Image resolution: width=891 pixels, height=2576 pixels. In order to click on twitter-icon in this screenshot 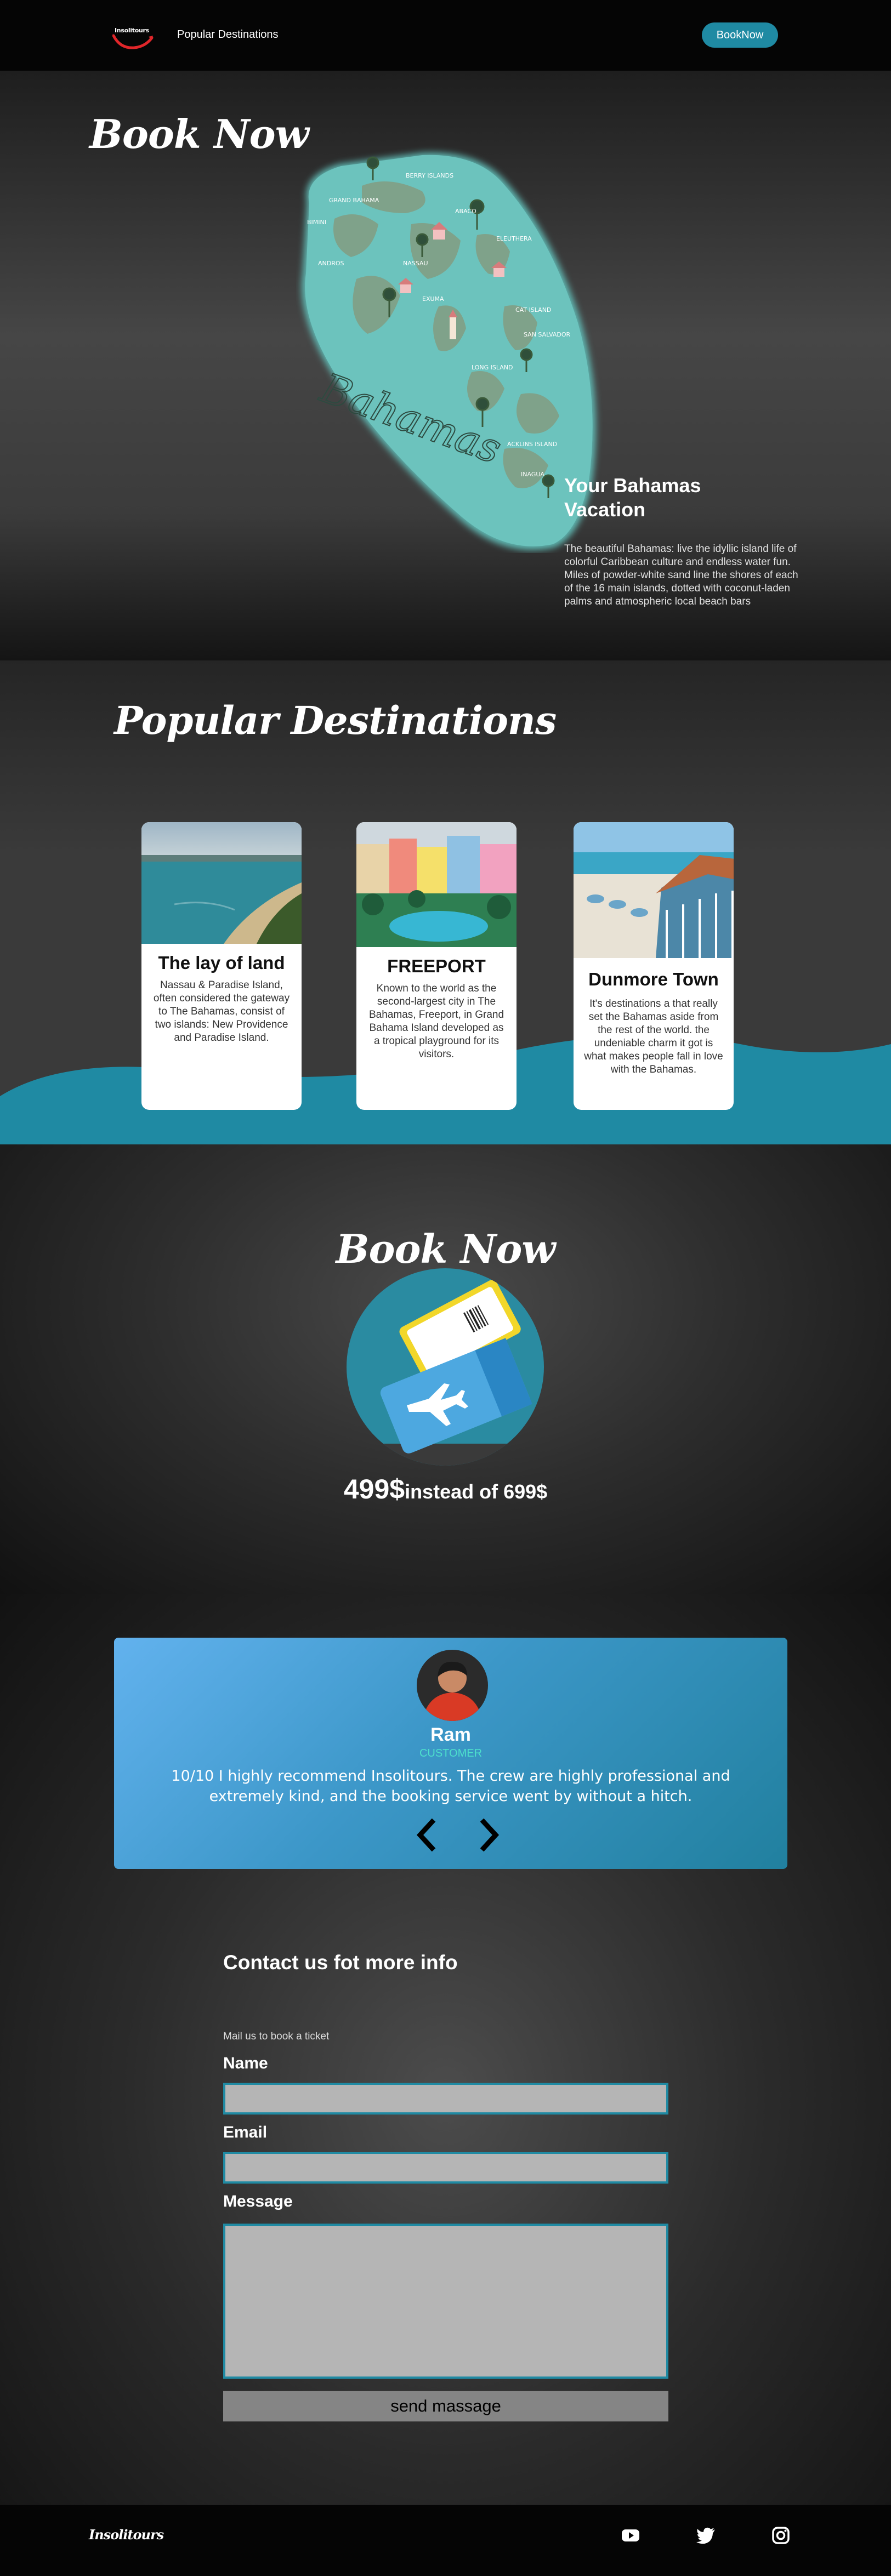, I will do `click(706, 2535)`.